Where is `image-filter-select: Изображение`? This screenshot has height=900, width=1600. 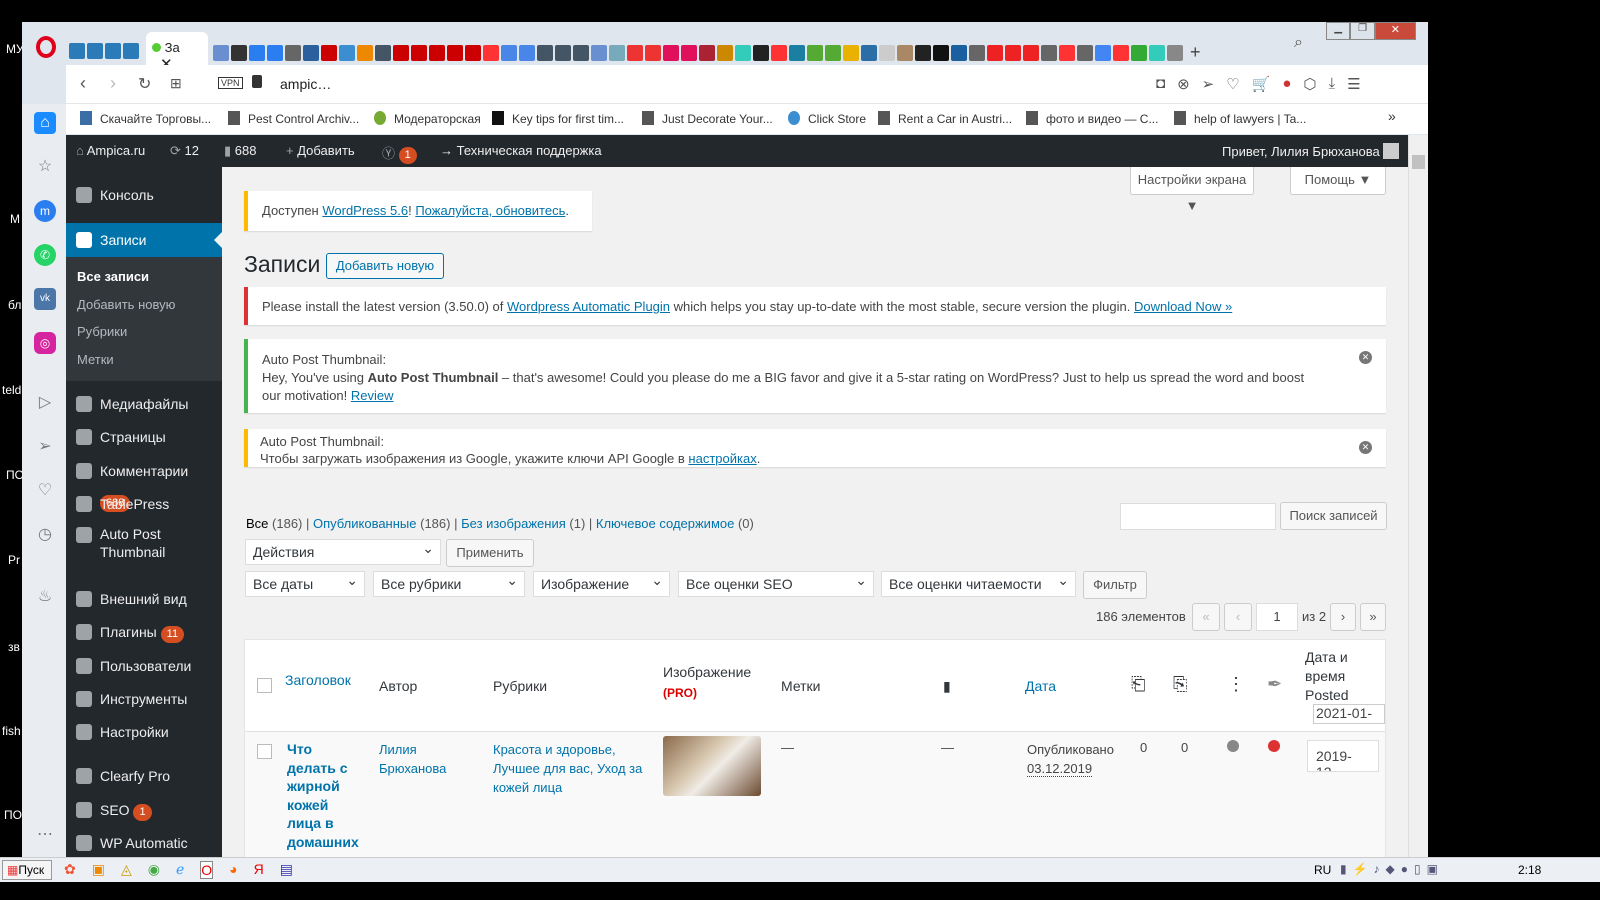 image-filter-select: Изображение is located at coordinates (601, 582).